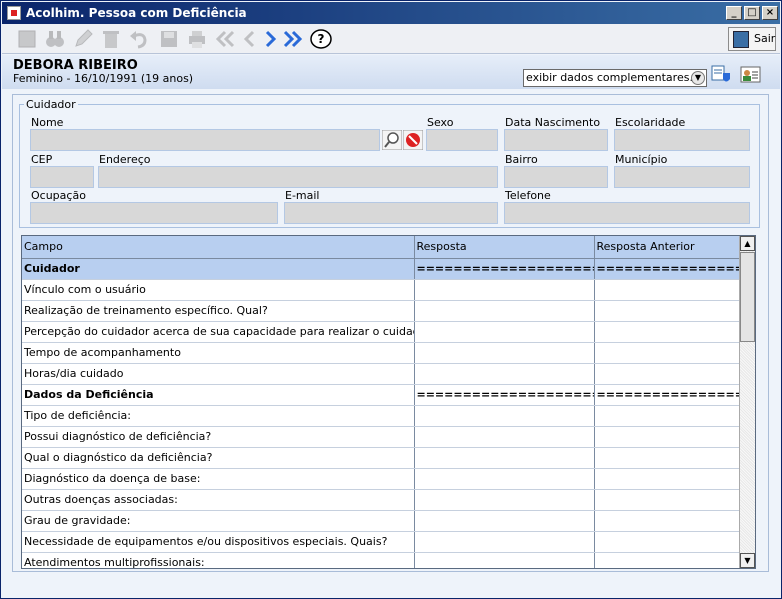 Image resolution: width=782 pixels, height=599 pixels. I want to click on header-campo: Campo, so click(218, 247).